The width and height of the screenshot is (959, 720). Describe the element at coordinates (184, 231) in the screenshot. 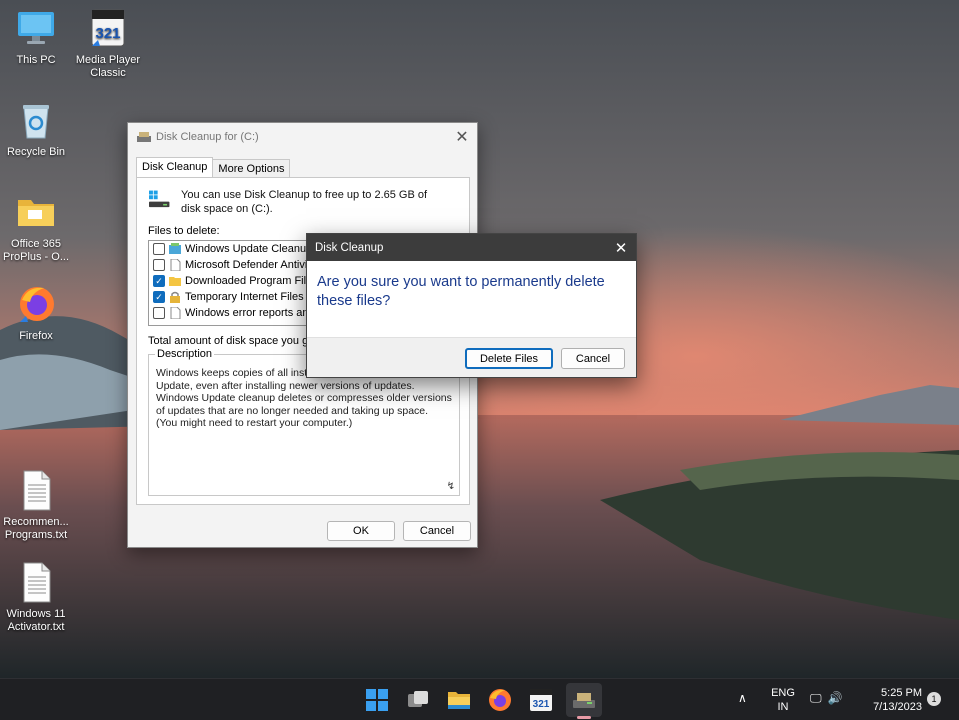

I see `files-to-delete-label: Files to delete:` at that location.